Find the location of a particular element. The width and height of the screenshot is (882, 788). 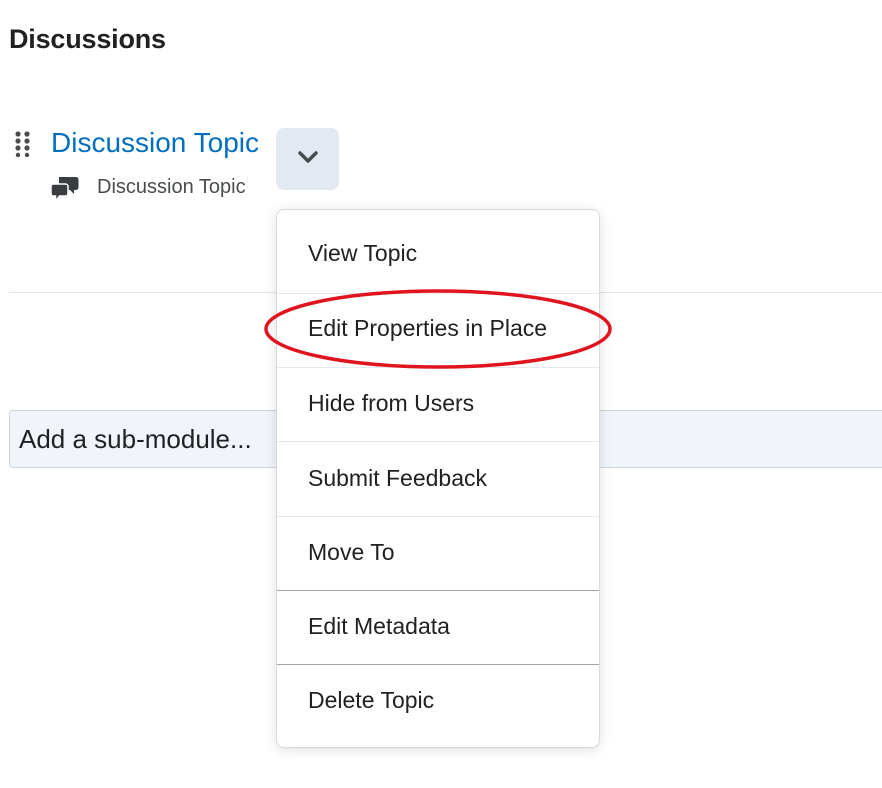

menu-item-edit-properties-in-place: Edit Properties in Place is located at coordinates (438, 328).